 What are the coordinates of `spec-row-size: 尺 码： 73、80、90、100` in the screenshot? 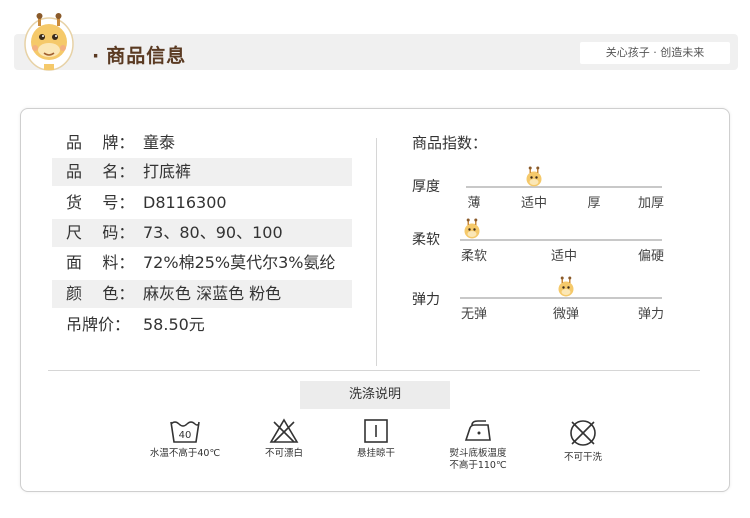 It's located at (202, 233).